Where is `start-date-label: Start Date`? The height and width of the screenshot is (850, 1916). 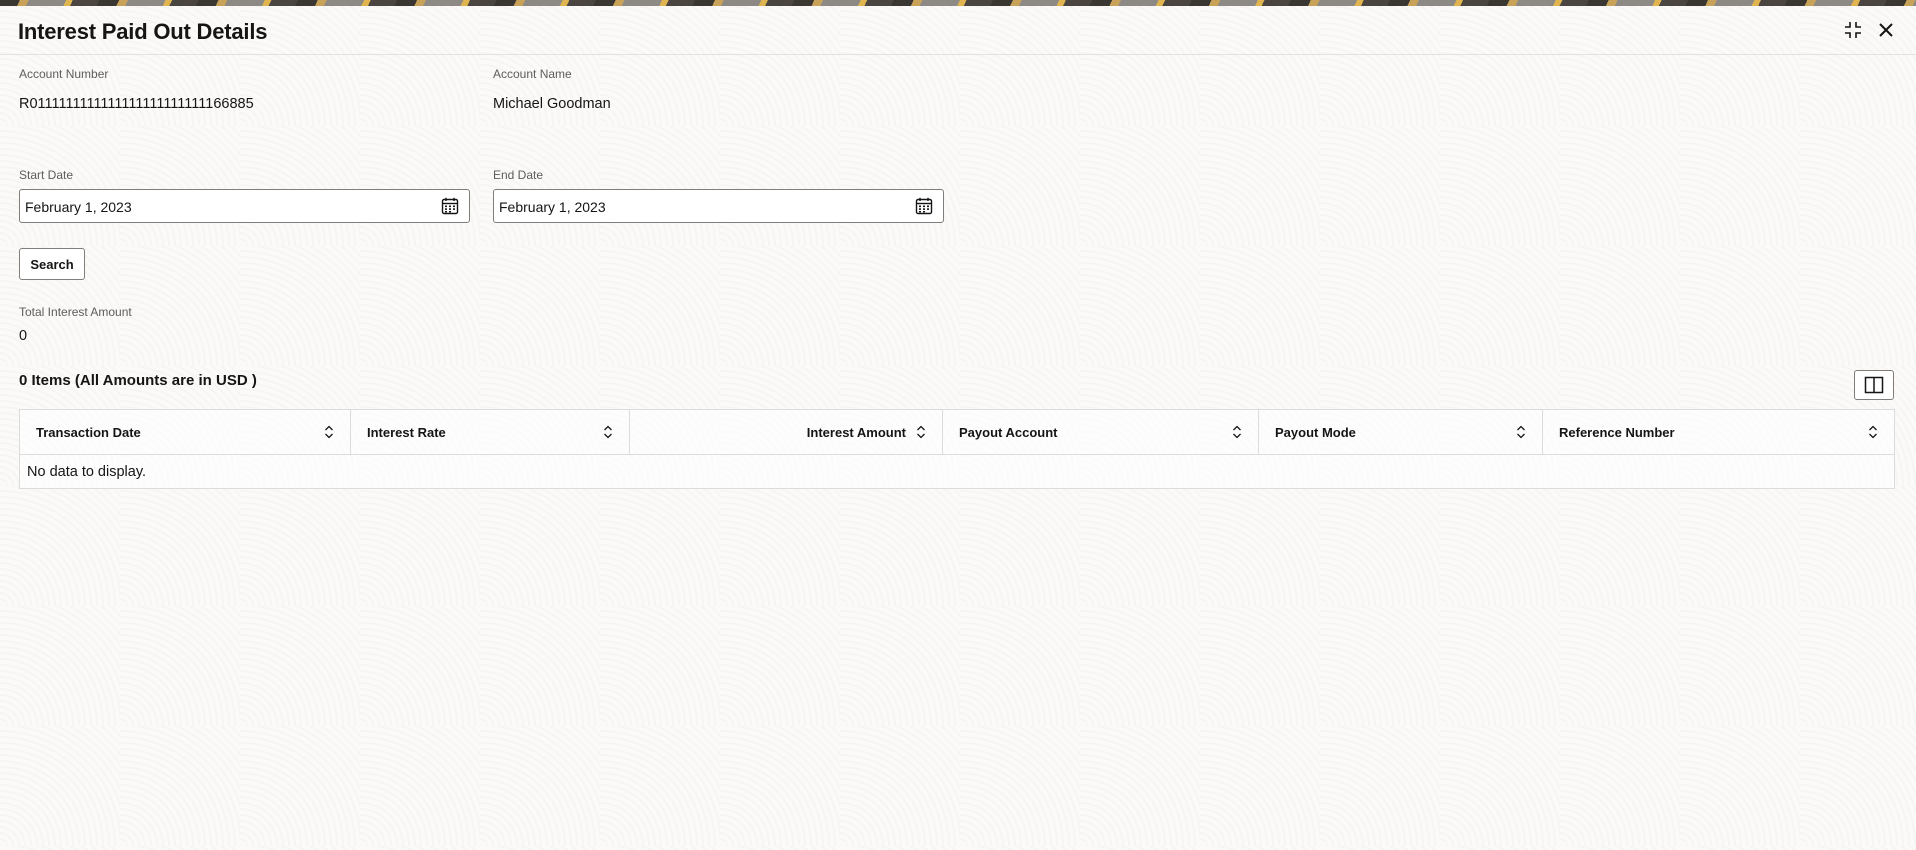
start-date-label: Start Date is located at coordinates (46, 175).